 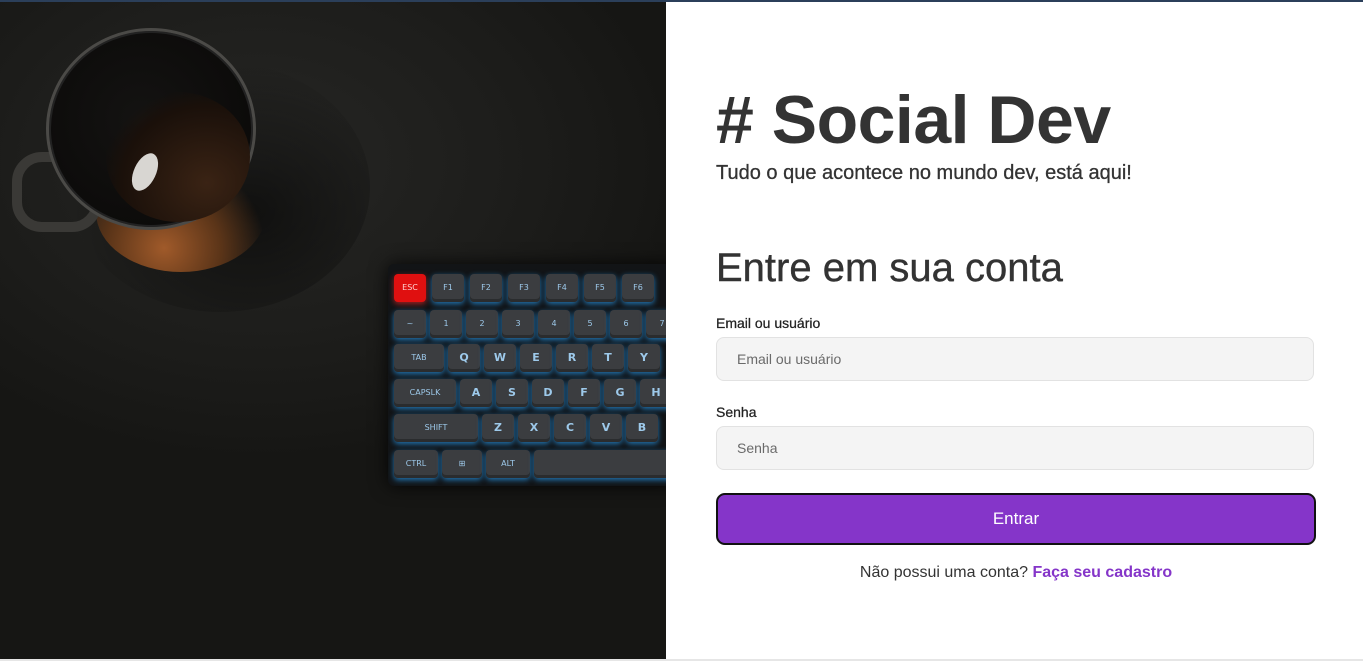 I want to click on keyboard-key: F6, so click(x=638, y=288).